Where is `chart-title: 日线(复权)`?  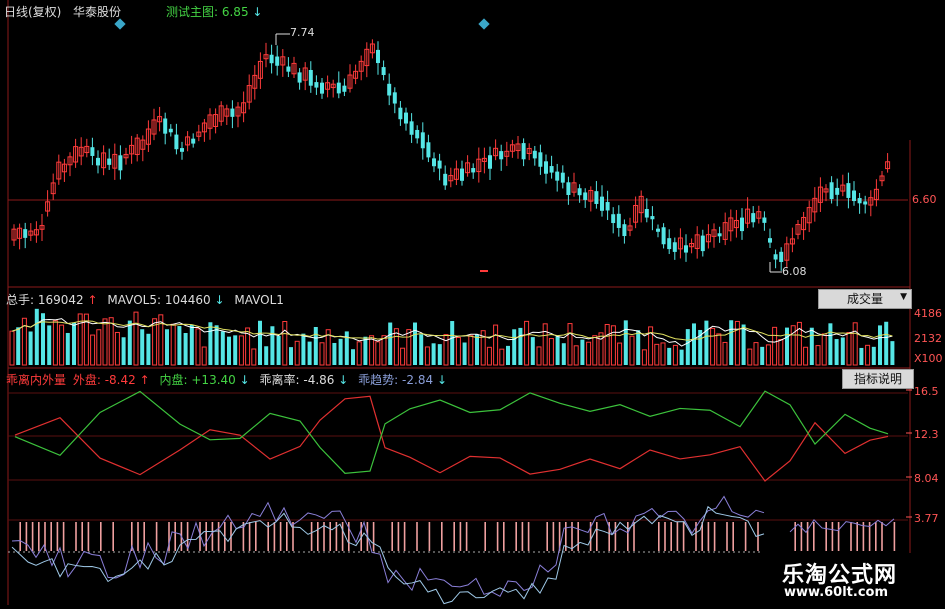
chart-title: 日线(复权) is located at coordinates (33, 12).